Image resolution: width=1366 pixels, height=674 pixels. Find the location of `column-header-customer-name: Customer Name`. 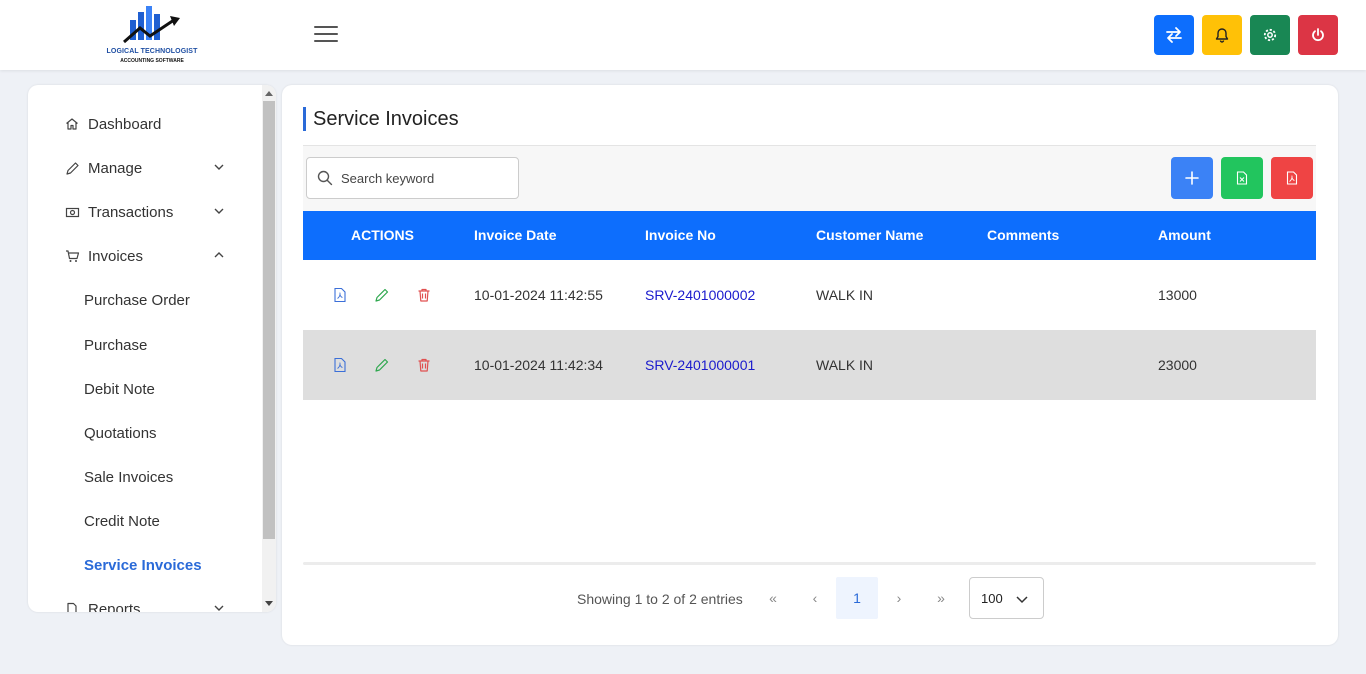

column-header-customer-name: Customer Name is located at coordinates (869, 235).